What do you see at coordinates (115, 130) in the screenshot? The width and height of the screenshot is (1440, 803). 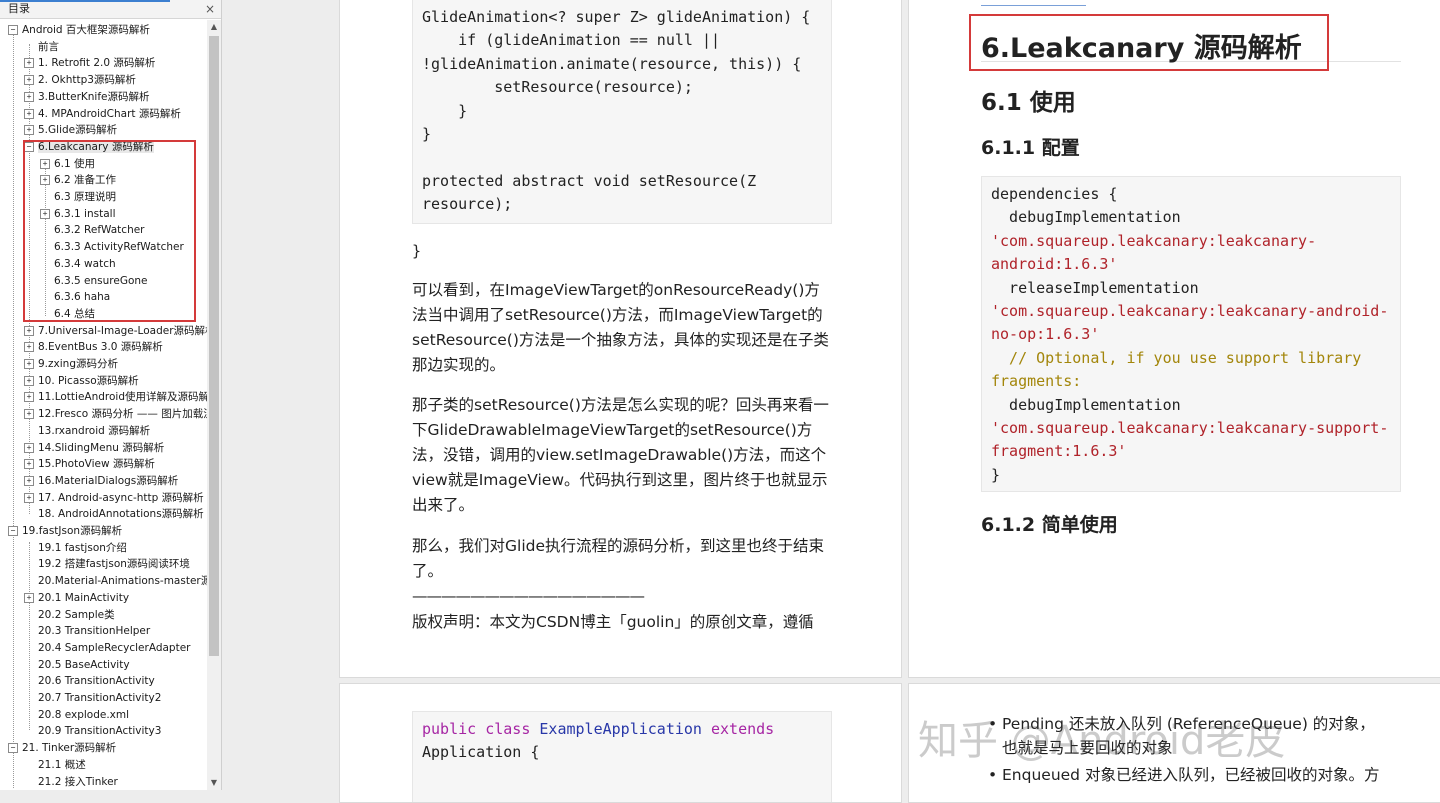 I see `toc-item: +5.Glide源码解析` at bounding box center [115, 130].